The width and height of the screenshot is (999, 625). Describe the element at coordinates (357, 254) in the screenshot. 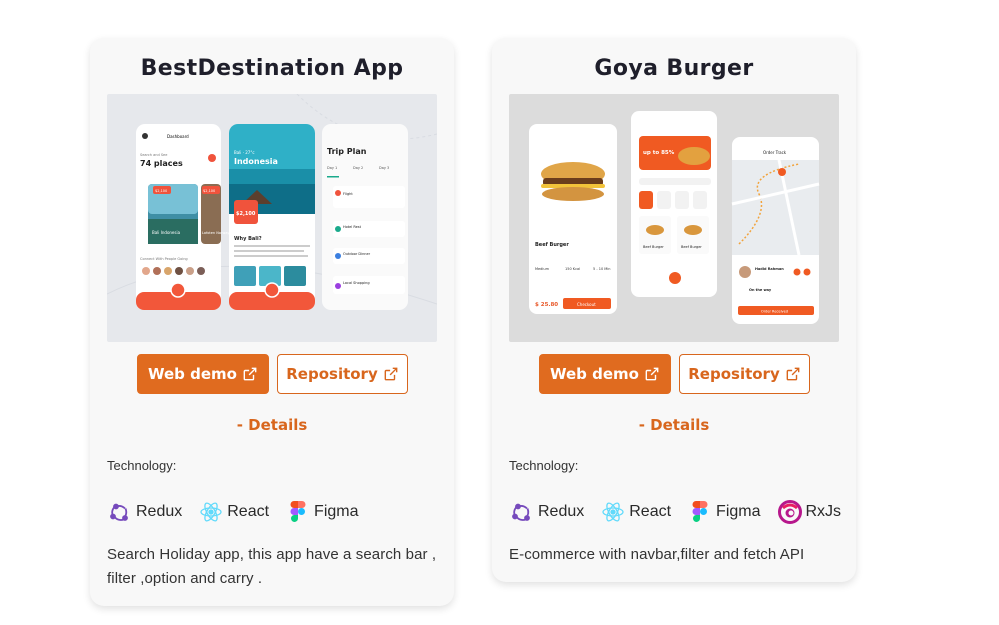

I see `phone3-item3: Outdoor Dinner` at that location.